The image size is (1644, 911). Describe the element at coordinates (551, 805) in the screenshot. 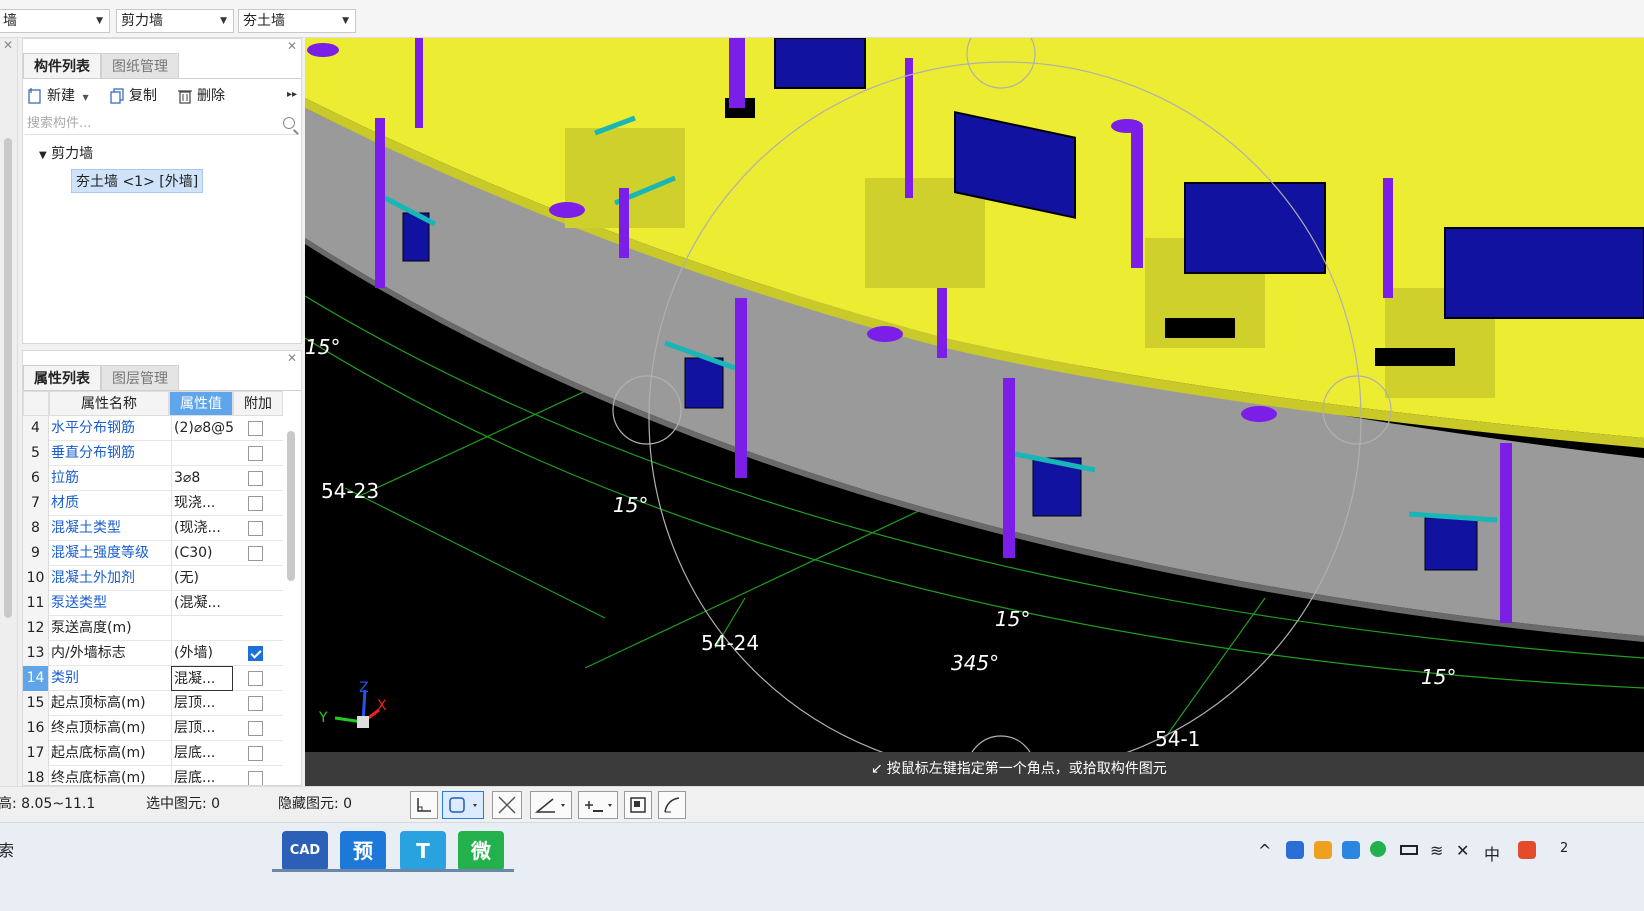

I see `angle-button` at that location.